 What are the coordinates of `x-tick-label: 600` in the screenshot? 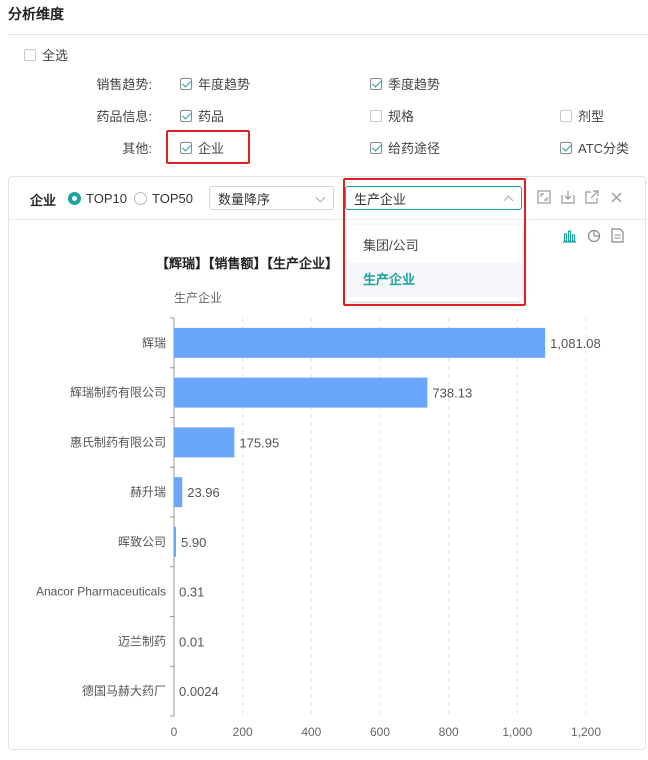 It's located at (380, 732).